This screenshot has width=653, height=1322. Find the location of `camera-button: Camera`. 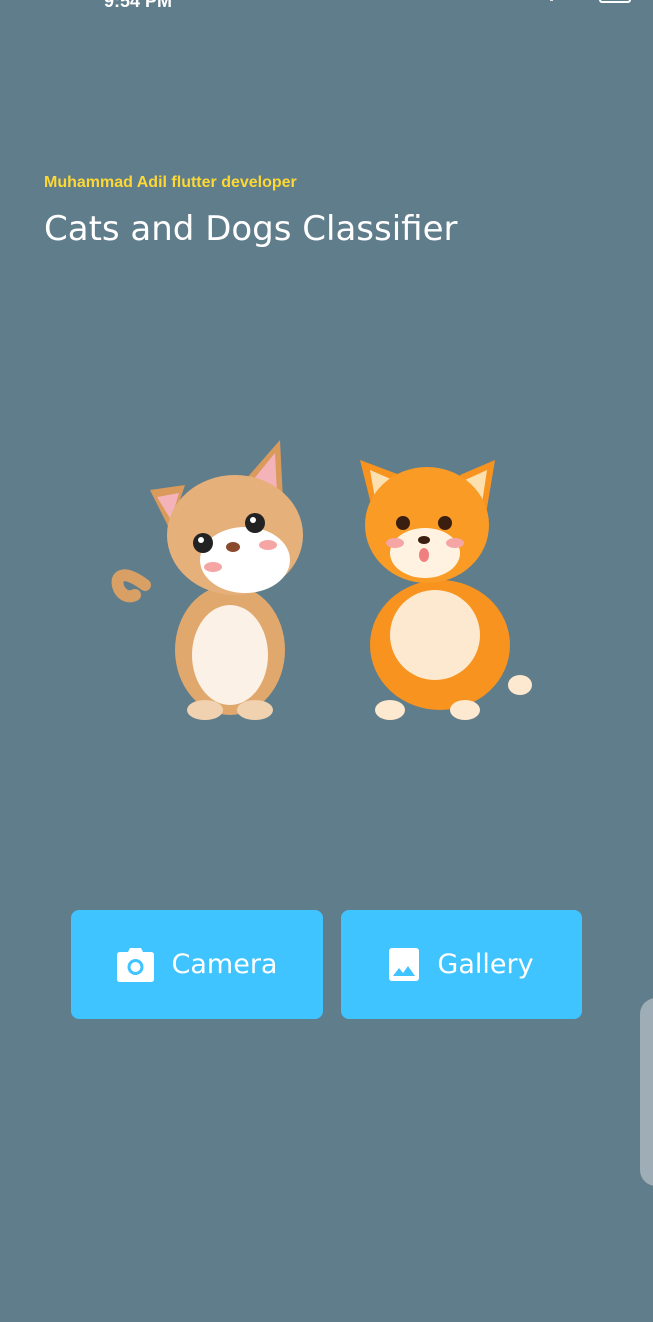

camera-button: Camera is located at coordinates (197, 964).